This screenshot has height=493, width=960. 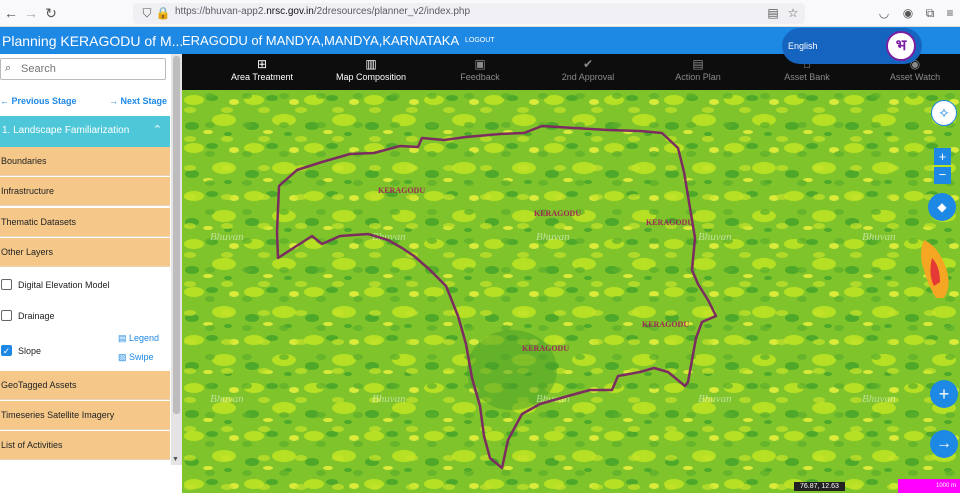 I want to click on forward-icon: →, so click(x=31, y=13).